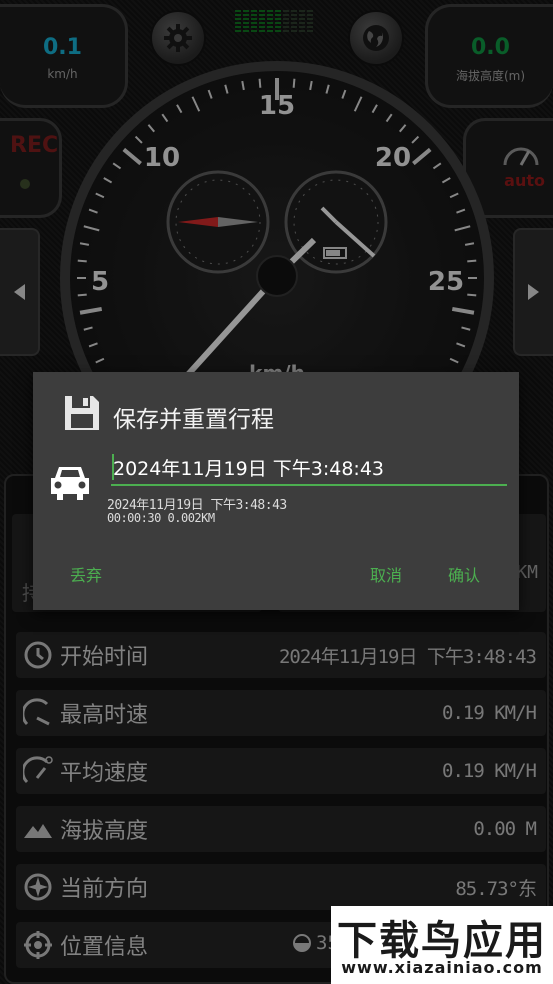 This screenshot has width=553, height=984. What do you see at coordinates (161, 518) in the screenshot?
I see `trip-duration-distance-text: 00:00:30 0.002KM` at bounding box center [161, 518].